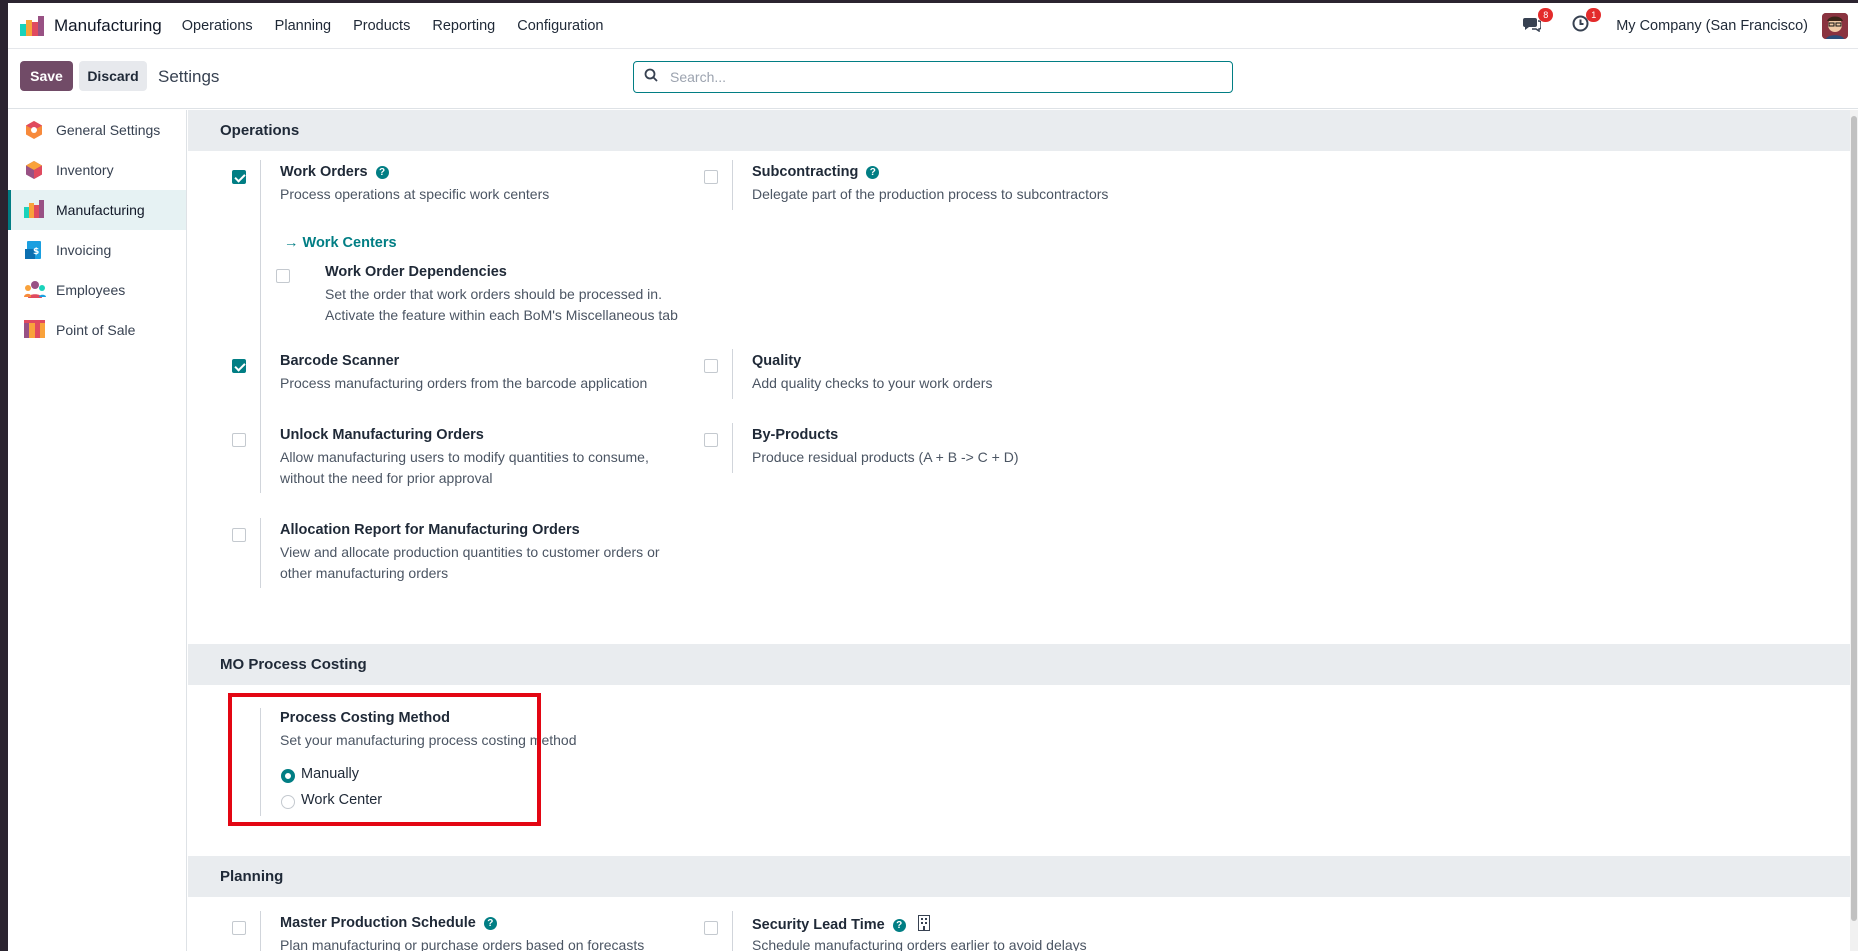 This screenshot has height=951, width=1858. Describe the element at coordinates (560, 26) in the screenshot. I see `menu-configuration: Configuration` at that location.